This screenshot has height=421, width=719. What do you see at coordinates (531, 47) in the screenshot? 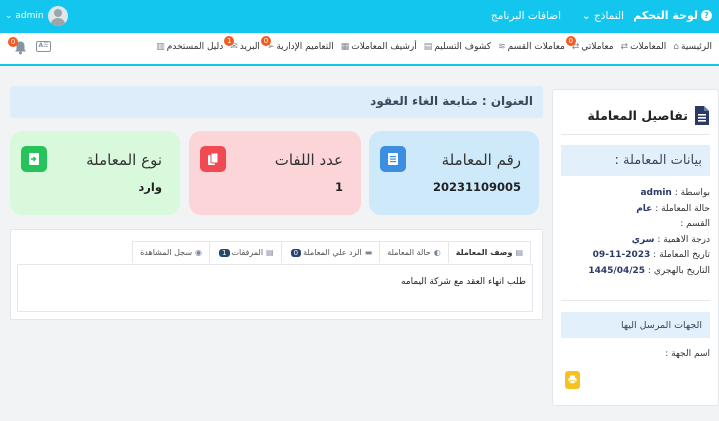
I see `nav-item: معاملات القسم ≋` at bounding box center [531, 47].